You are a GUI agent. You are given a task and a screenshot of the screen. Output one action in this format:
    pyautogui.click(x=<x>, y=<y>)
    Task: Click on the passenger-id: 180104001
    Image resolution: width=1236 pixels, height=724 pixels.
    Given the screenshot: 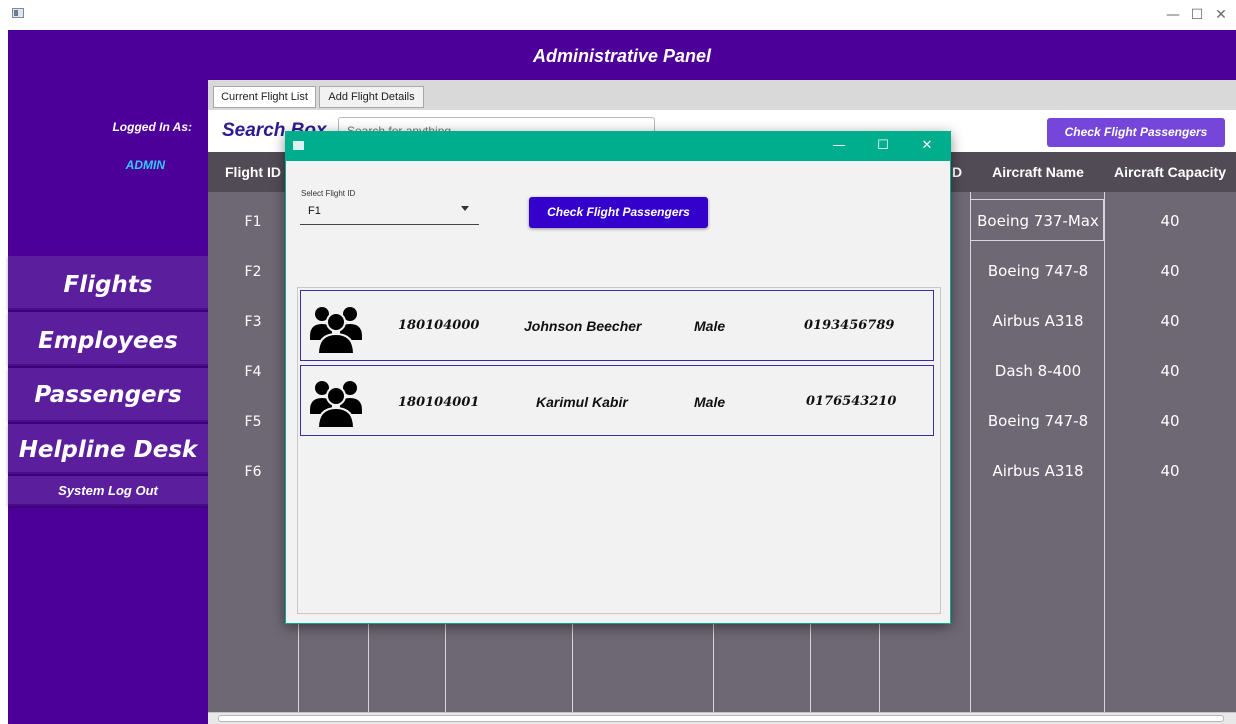 What is the action you would take?
    pyautogui.click(x=439, y=402)
    